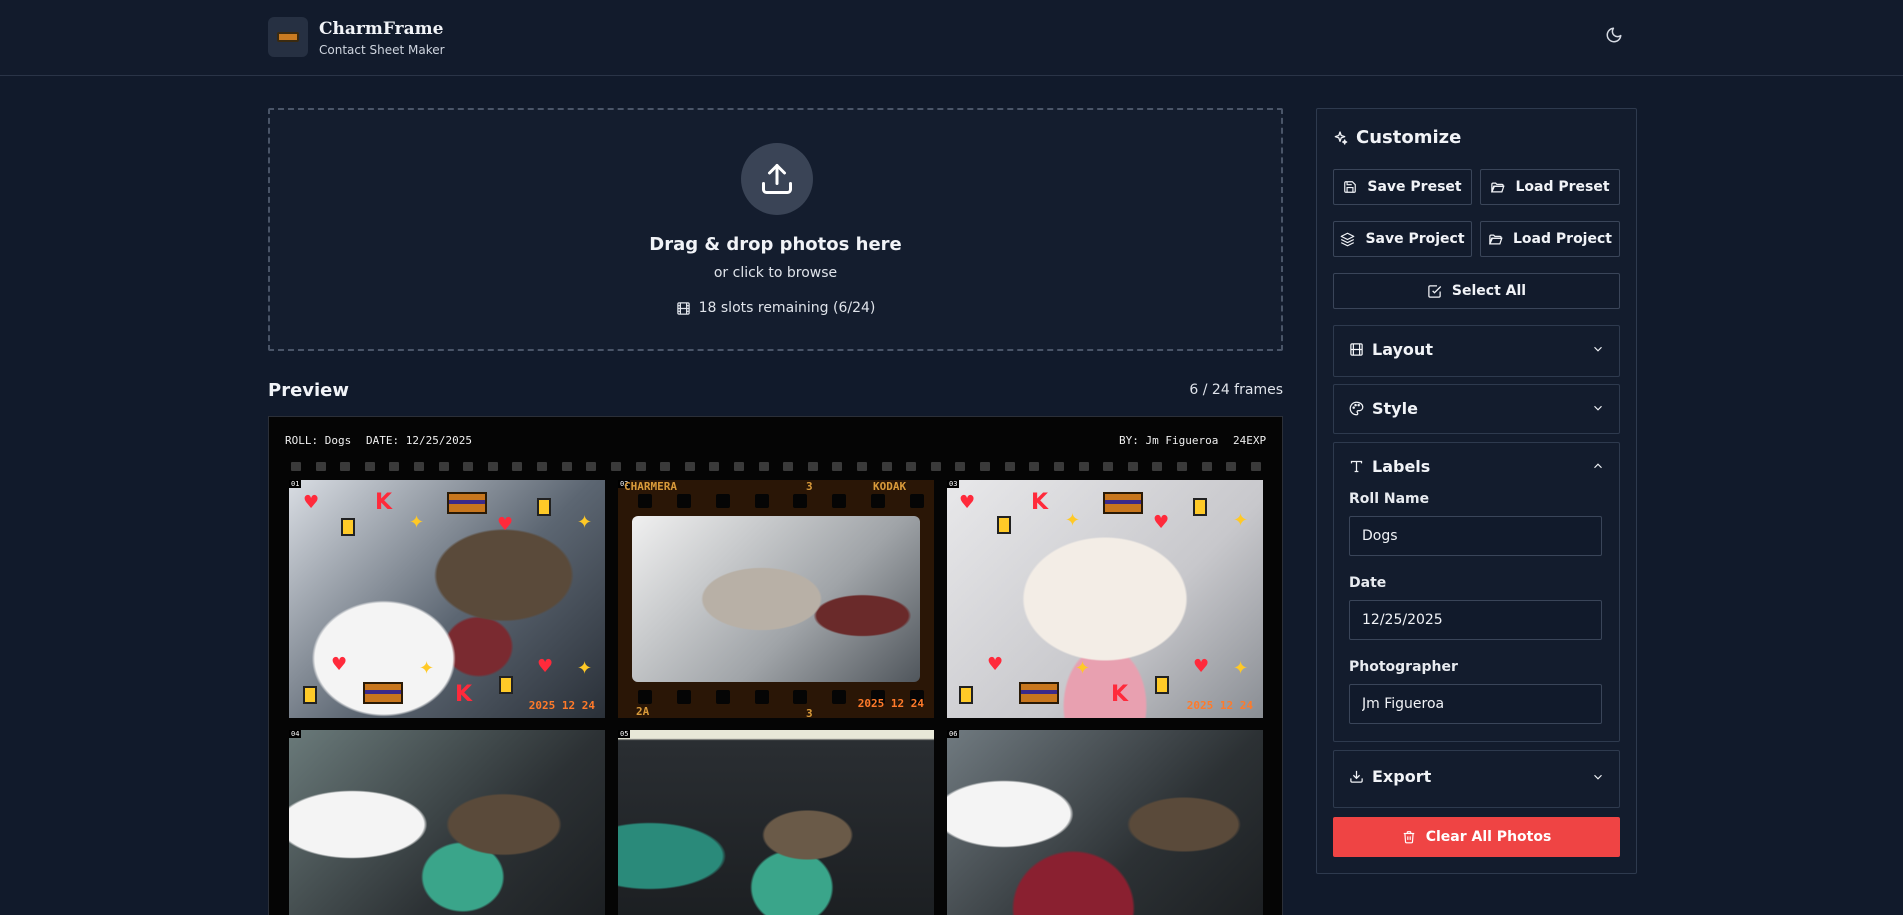 This screenshot has height=915, width=1903. Describe the element at coordinates (1475, 704) in the screenshot. I see `photographer-input` at that location.